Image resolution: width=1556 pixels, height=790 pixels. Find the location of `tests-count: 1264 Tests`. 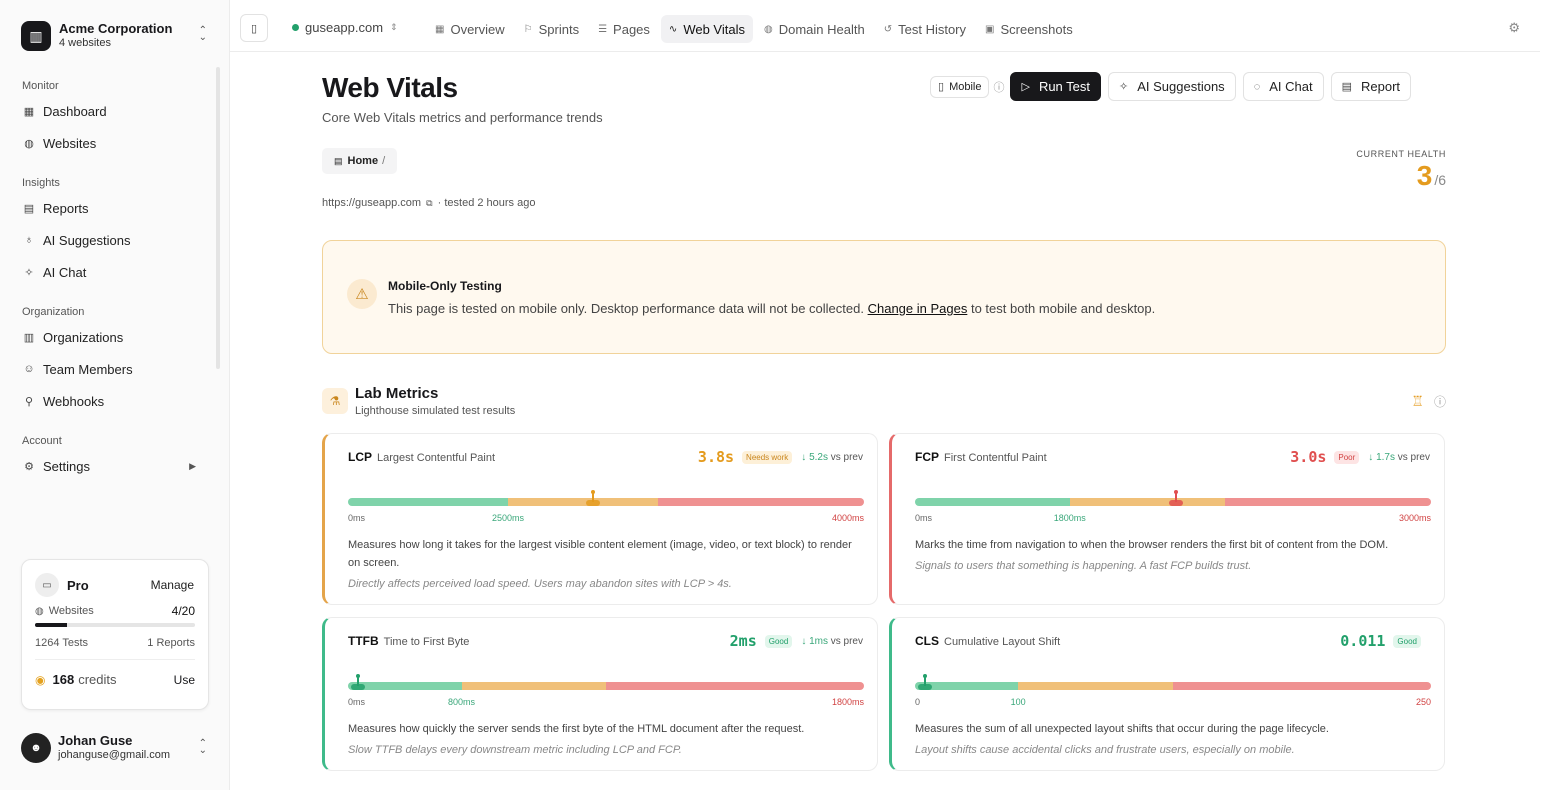

tests-count: 1264 Tests is located at coordinates (62, 643).